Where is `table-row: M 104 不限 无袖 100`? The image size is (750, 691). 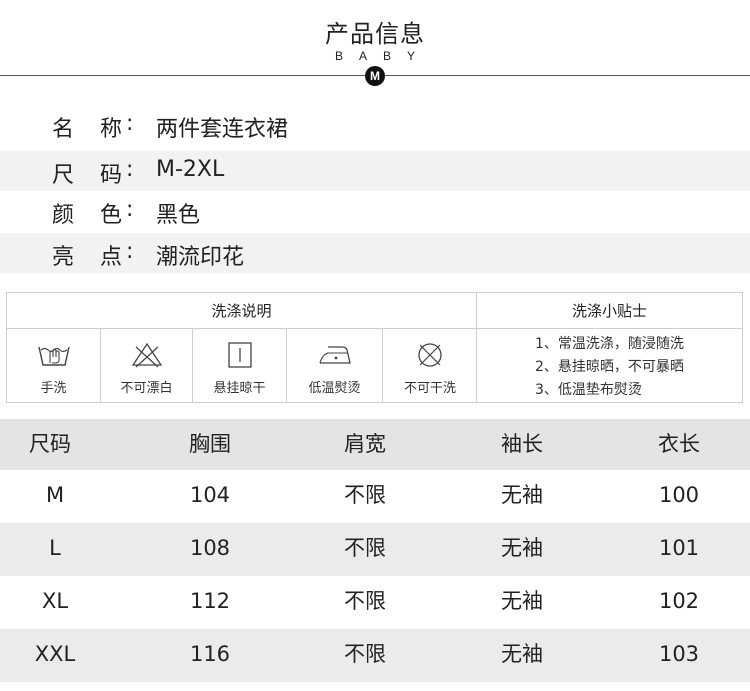
table-row: M 104 不限 无袖 100 is located at coordinates (375, 496).